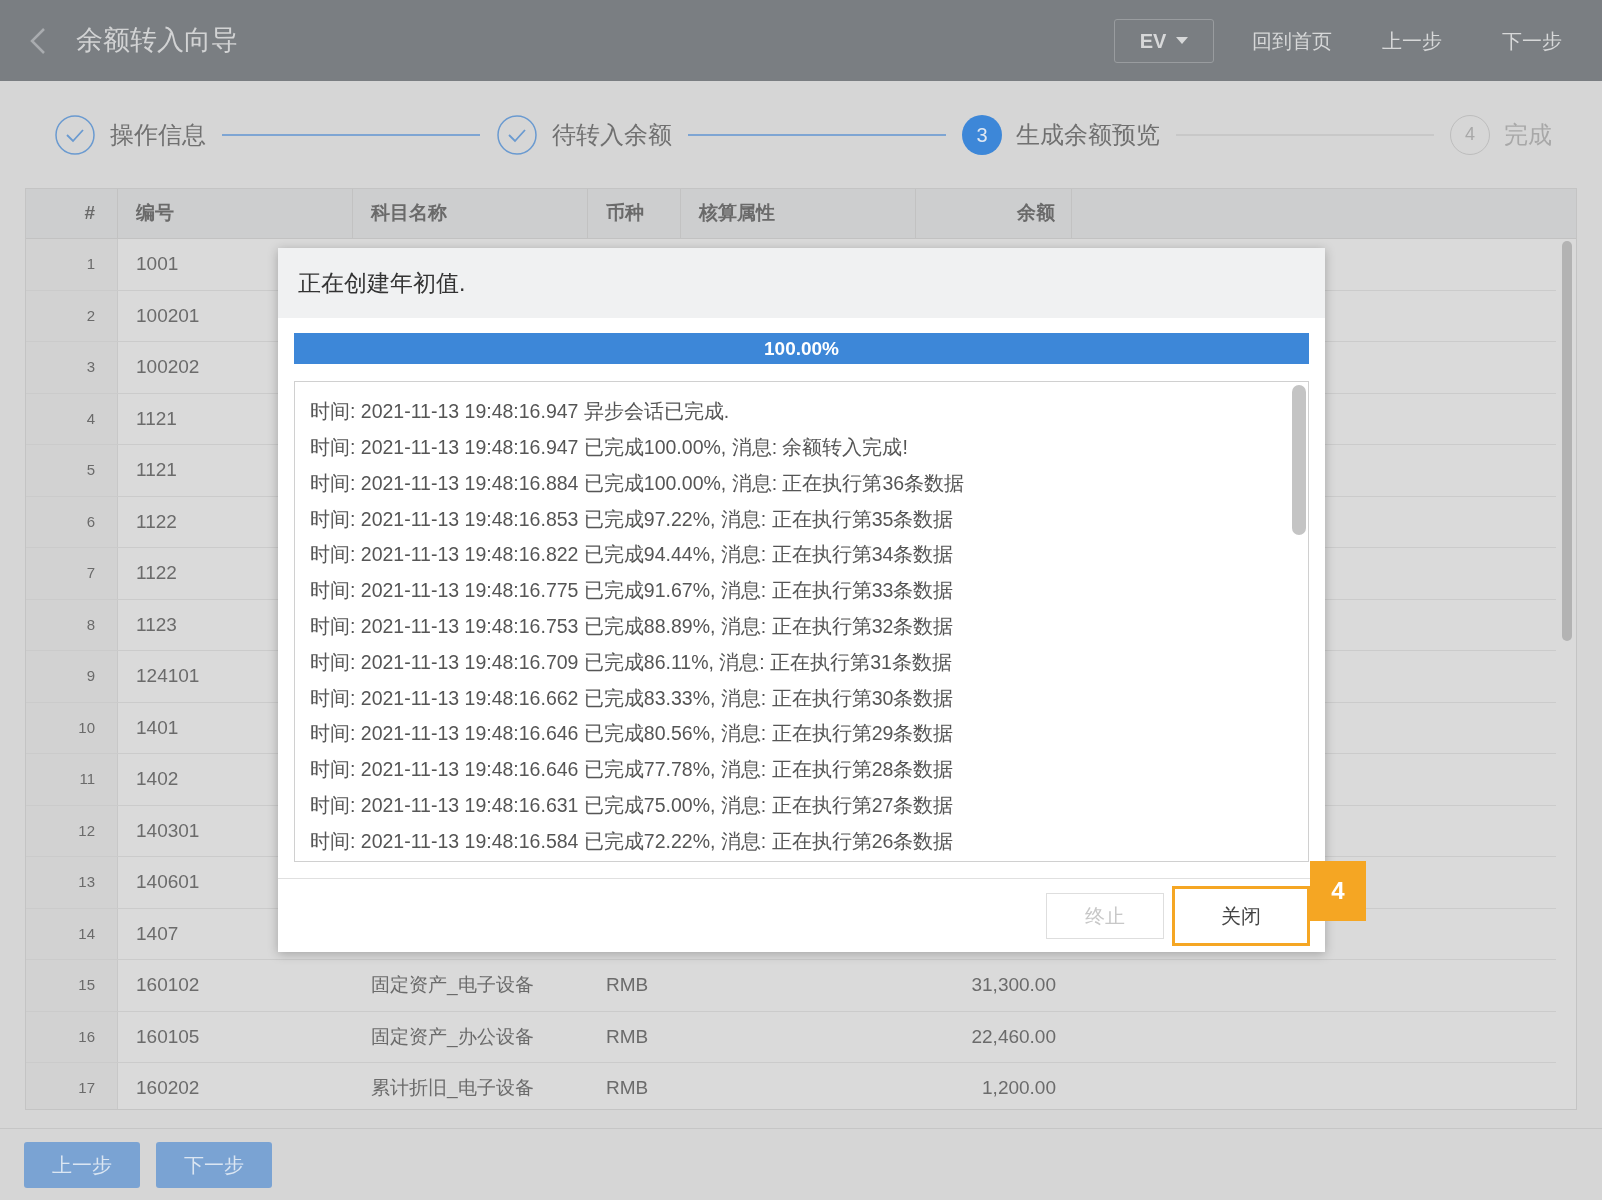  I want to click on table-cell-text: 16, so click(86, 1036).